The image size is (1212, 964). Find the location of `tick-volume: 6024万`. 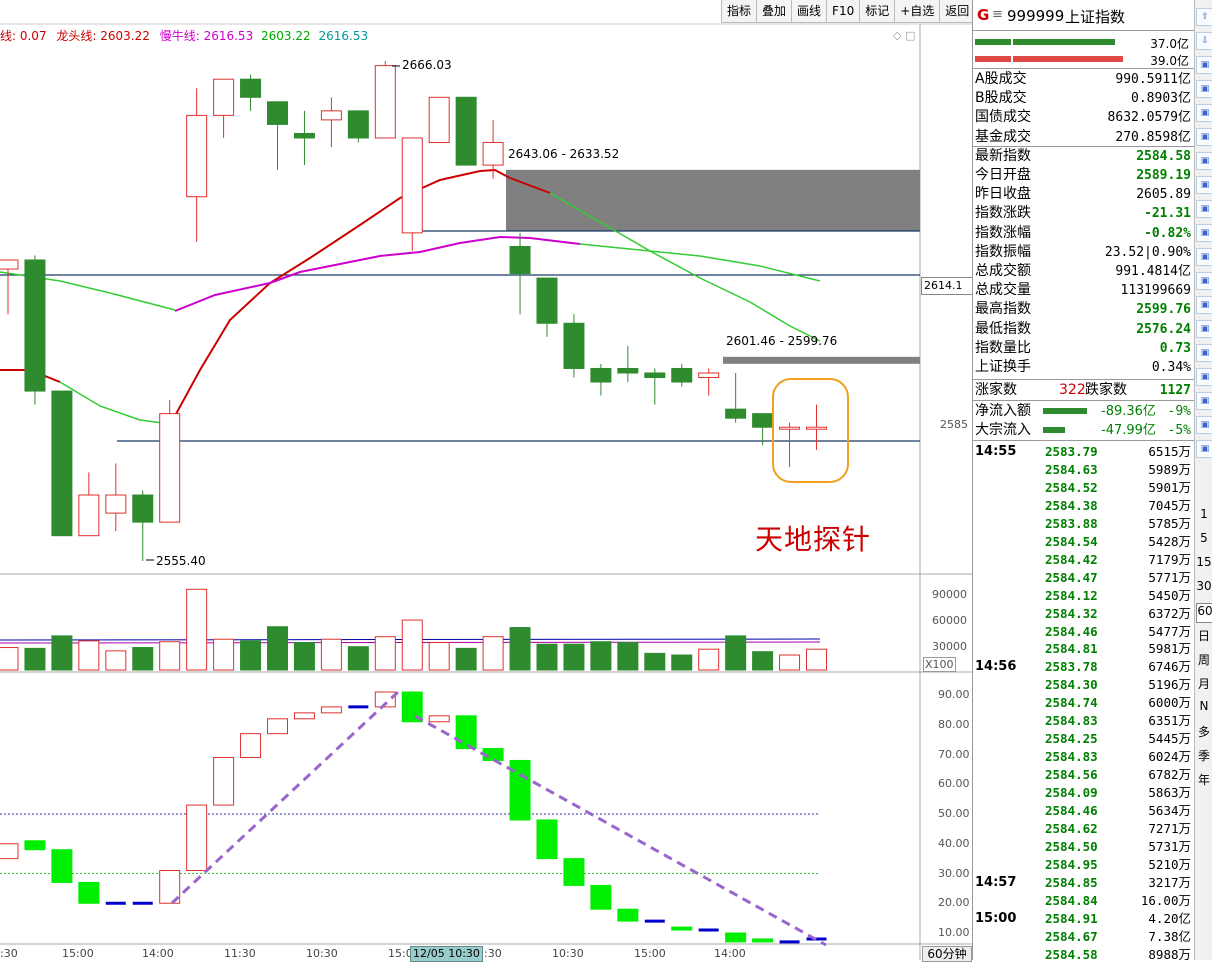

tick-volume: 6024万 is located at coordinates (1169, 757).